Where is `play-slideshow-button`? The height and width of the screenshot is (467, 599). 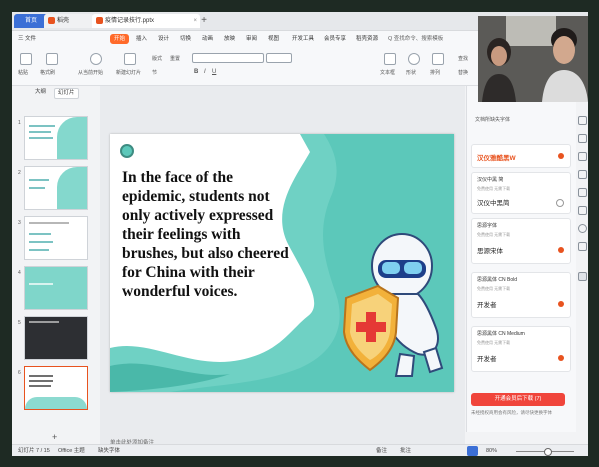
play-slideshow-button is located at coordinates (472, 451).